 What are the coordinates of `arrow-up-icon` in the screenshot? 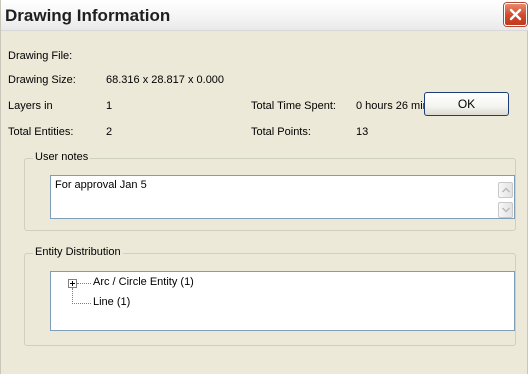 It's located at (506, 190).